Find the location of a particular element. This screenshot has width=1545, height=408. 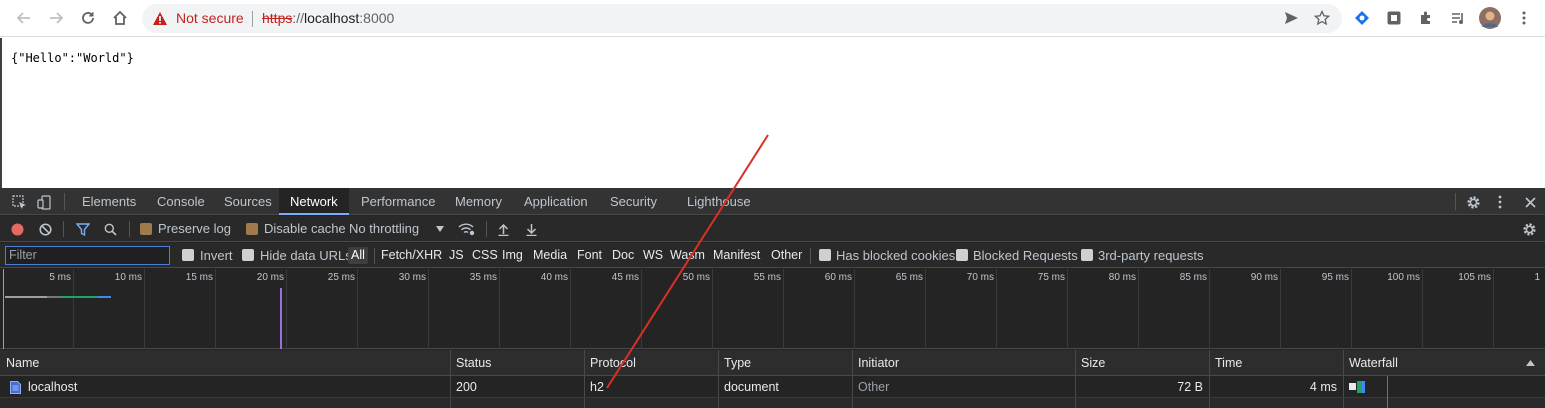

blocked-requests-label: Blocked Requests is located at coordinates (1025, 255).